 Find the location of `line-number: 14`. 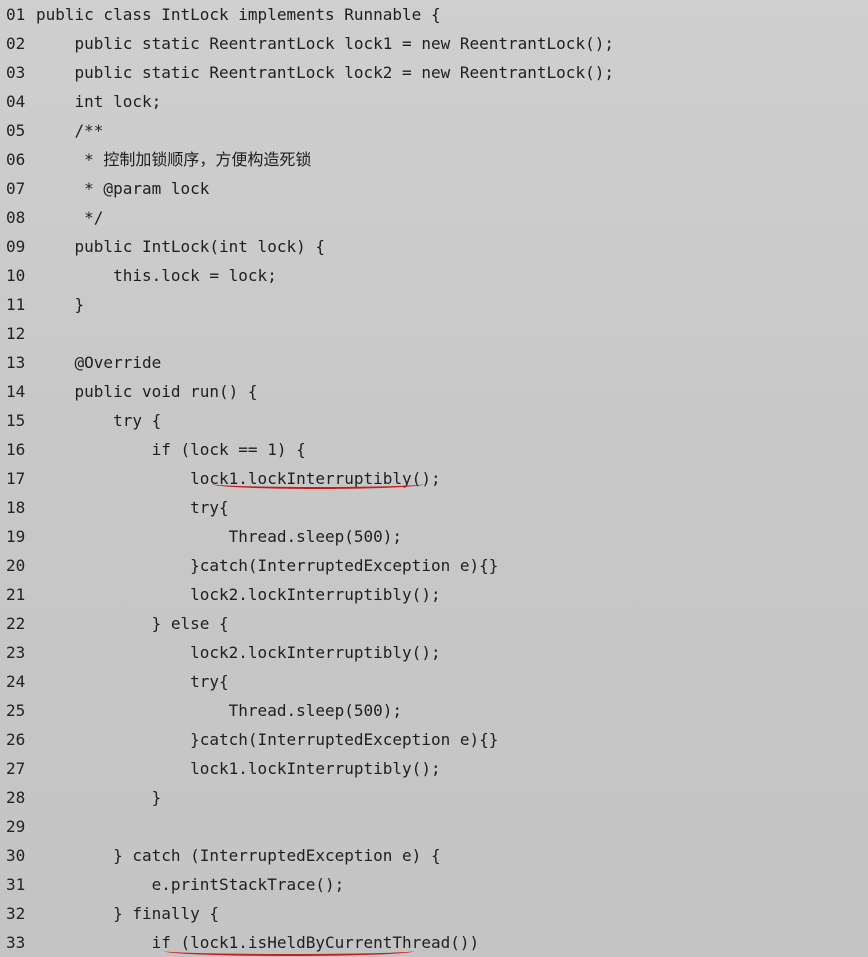

line-number: 14 is located at coordinates (16, 391).